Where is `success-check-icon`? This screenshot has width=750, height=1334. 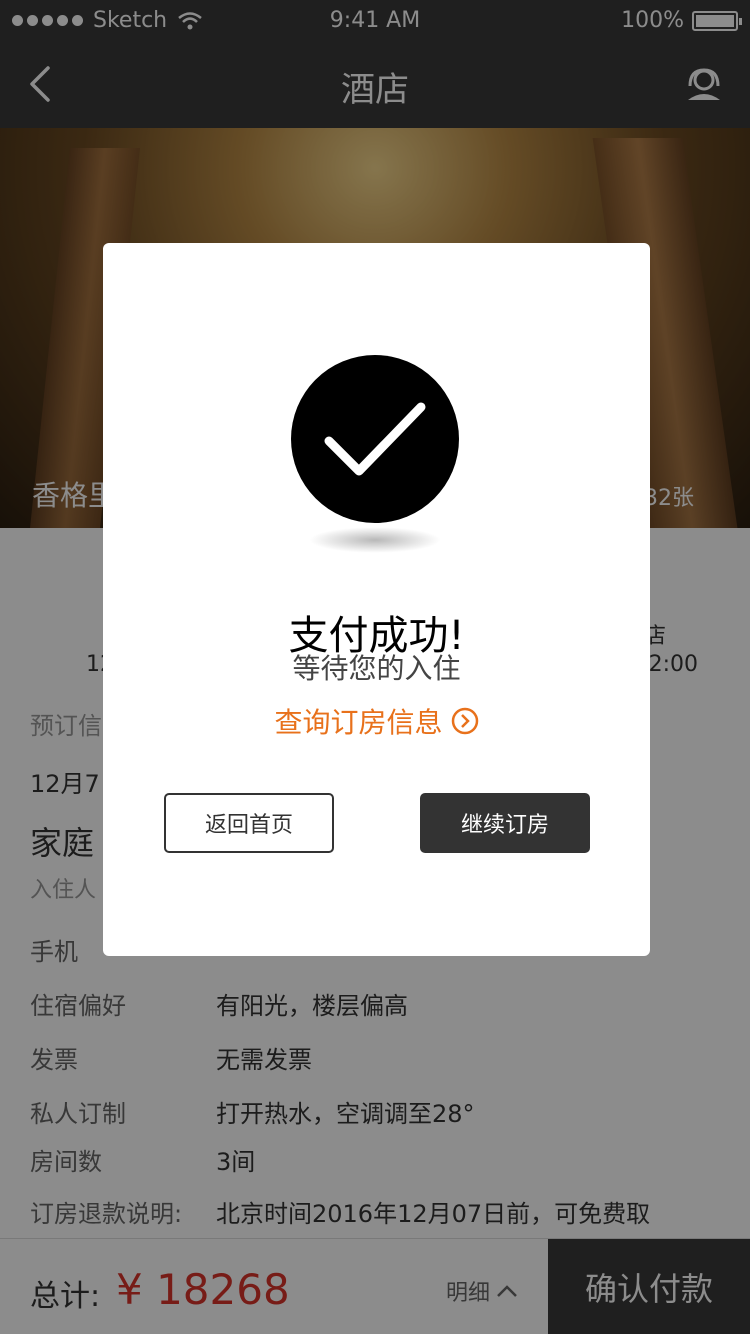 success-check-icon is located at coordinates (375, 439).